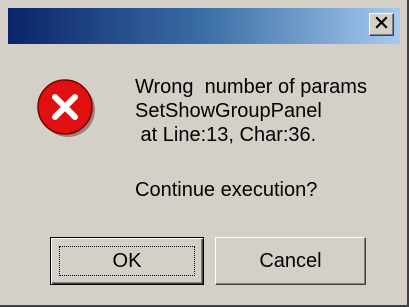 Image resolution: width=409 pixels, height=307 pixels. Describe the element at coordinates (66, 108) in the screenshot. I see `error-icon` at that location.